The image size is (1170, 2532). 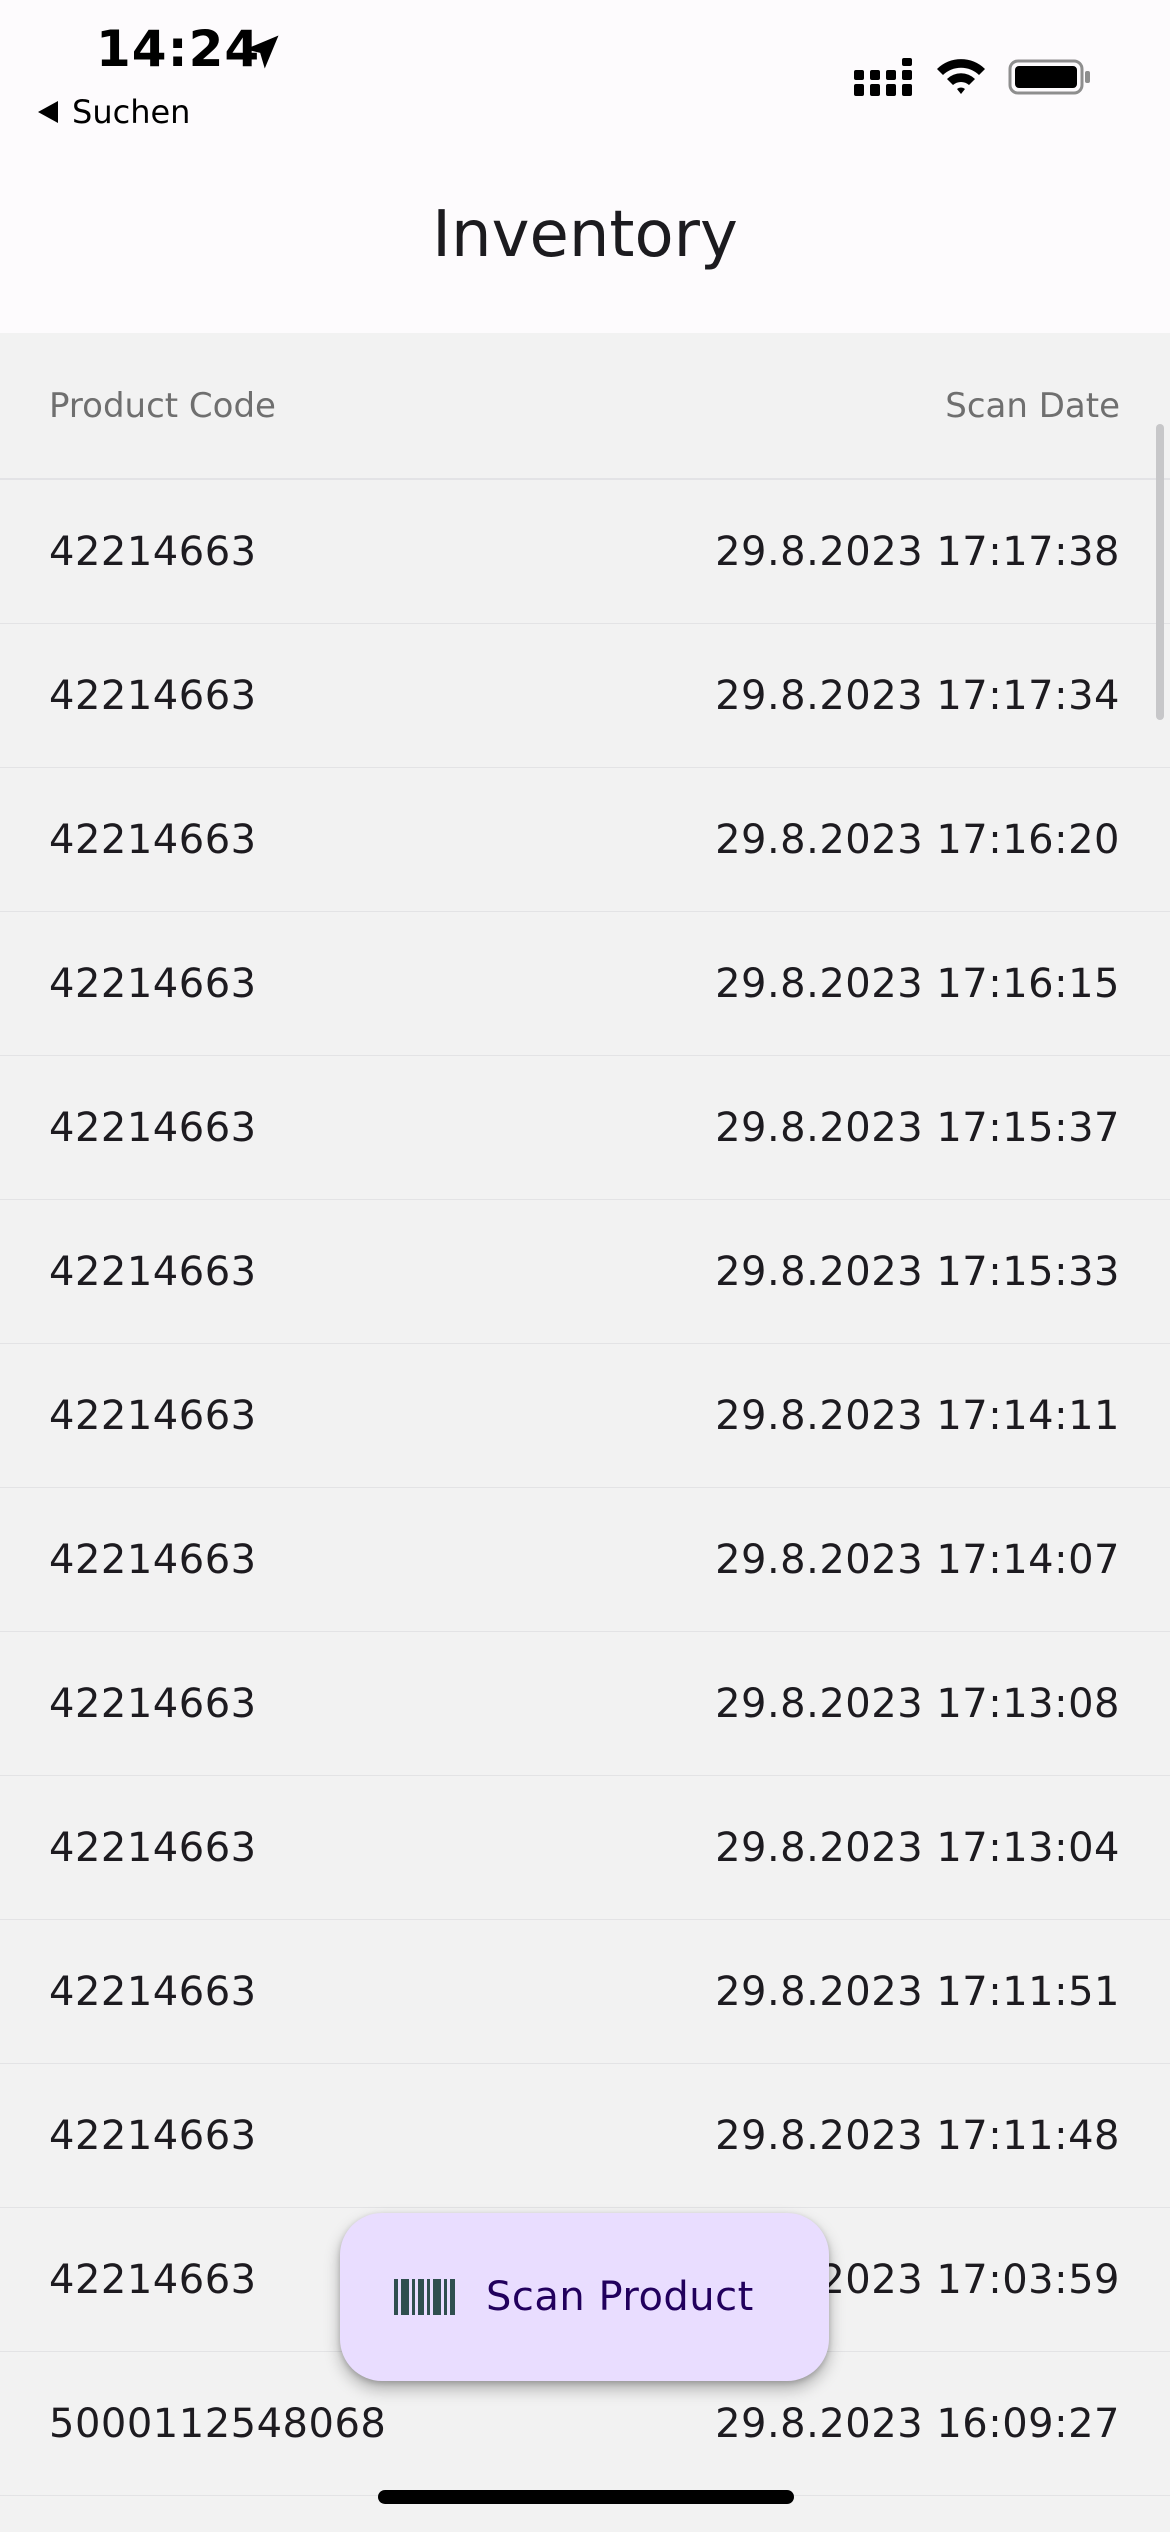 I want to click on scan-date-cell: 29.8.2023 17:14:07, so click(x=917, y=1559).